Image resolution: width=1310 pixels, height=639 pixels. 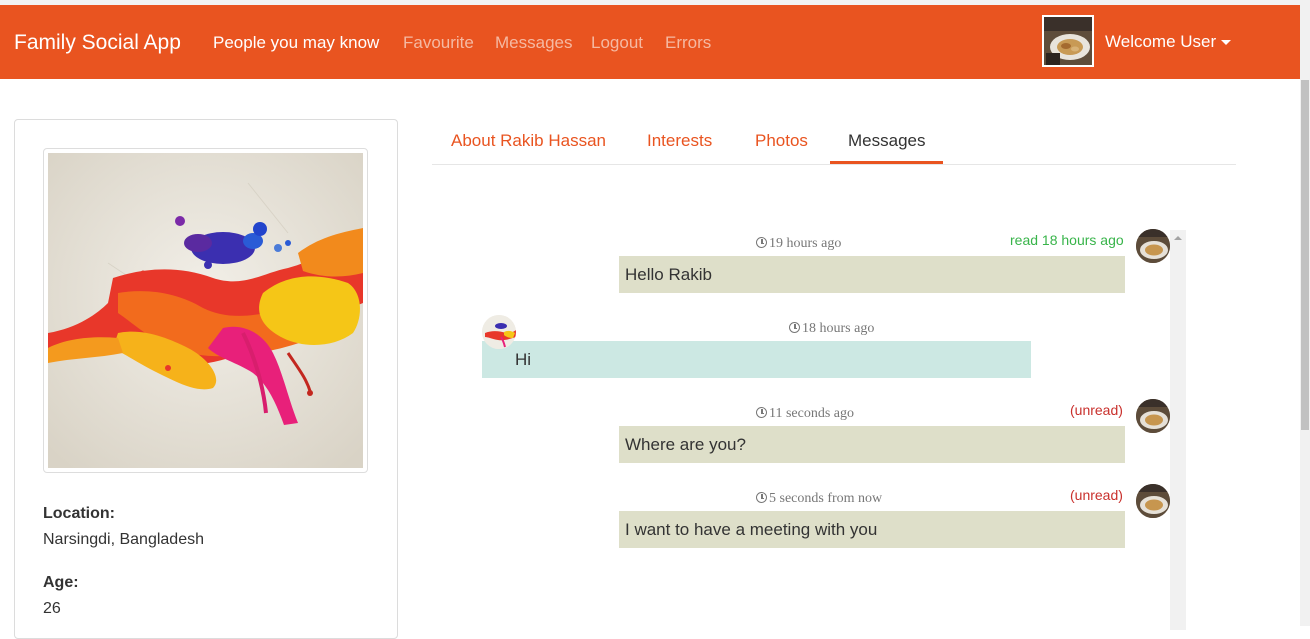 I want to click on page-scrollbar-thumb, so click(x=1305, y=255).